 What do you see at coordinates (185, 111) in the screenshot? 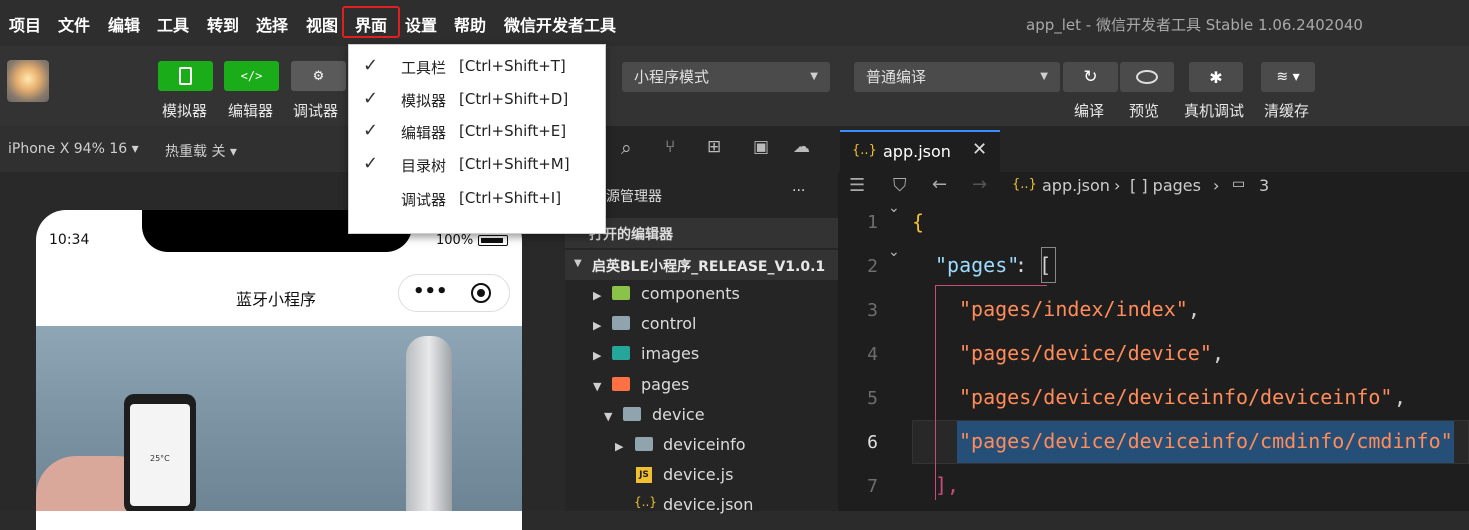
I see `simulator-label: 模拟器` at bounding box center [185, 111].